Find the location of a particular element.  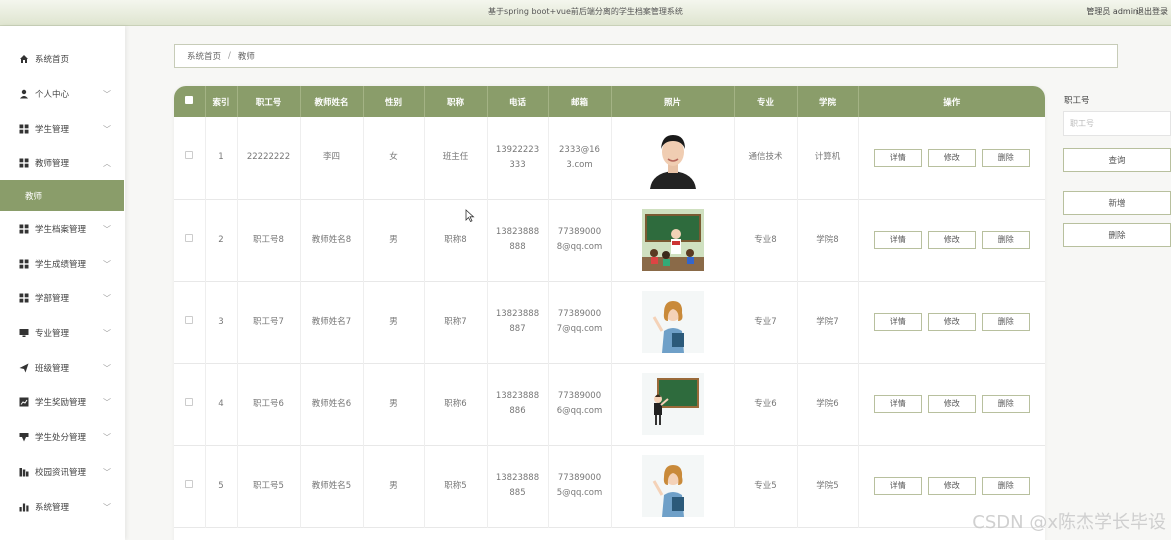

column-header: 操作 is located at coordinates (952, 102).